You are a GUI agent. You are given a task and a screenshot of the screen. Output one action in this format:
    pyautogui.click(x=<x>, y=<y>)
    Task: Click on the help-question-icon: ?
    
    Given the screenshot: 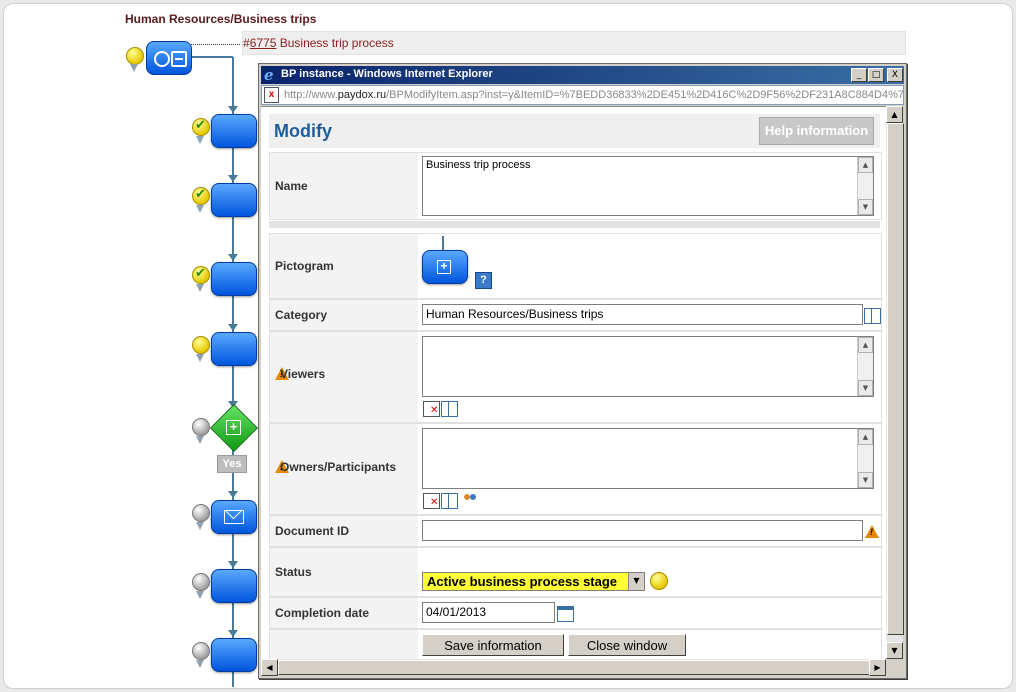 What is the action you would take?
    pyautogui.click(x=483, y=280)
    